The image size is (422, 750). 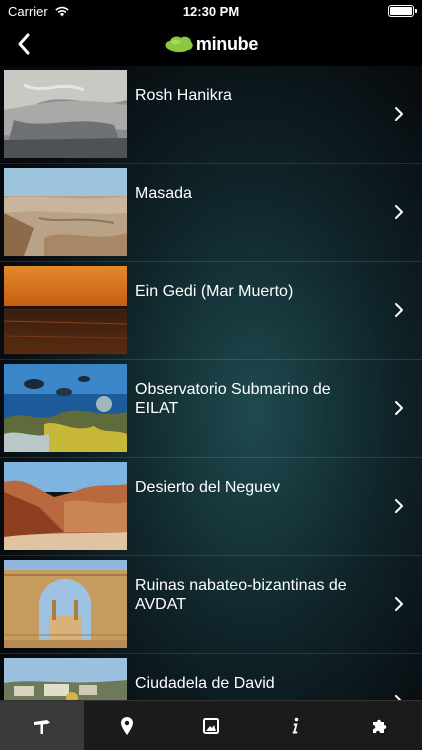 I want to click on tab-photos, so click(x=211, y=725).